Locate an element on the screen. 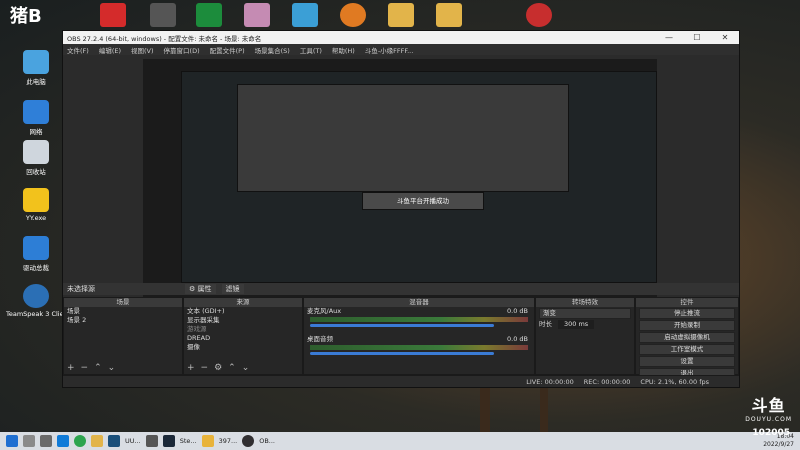  clock-date: 2022/9/27 is located at coordinates (778, 444).